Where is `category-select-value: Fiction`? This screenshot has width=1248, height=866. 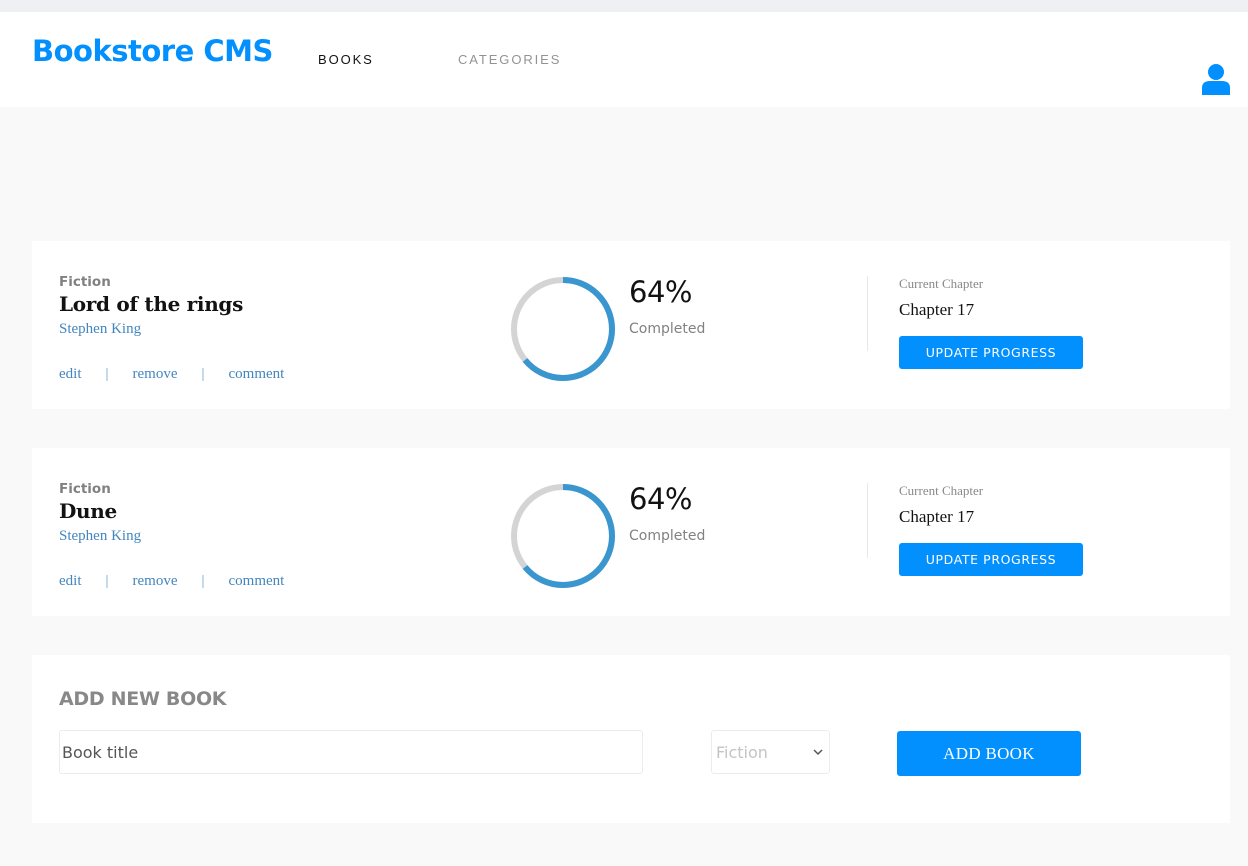
category-select-value: Fiction is located at coordinates (742, 752).